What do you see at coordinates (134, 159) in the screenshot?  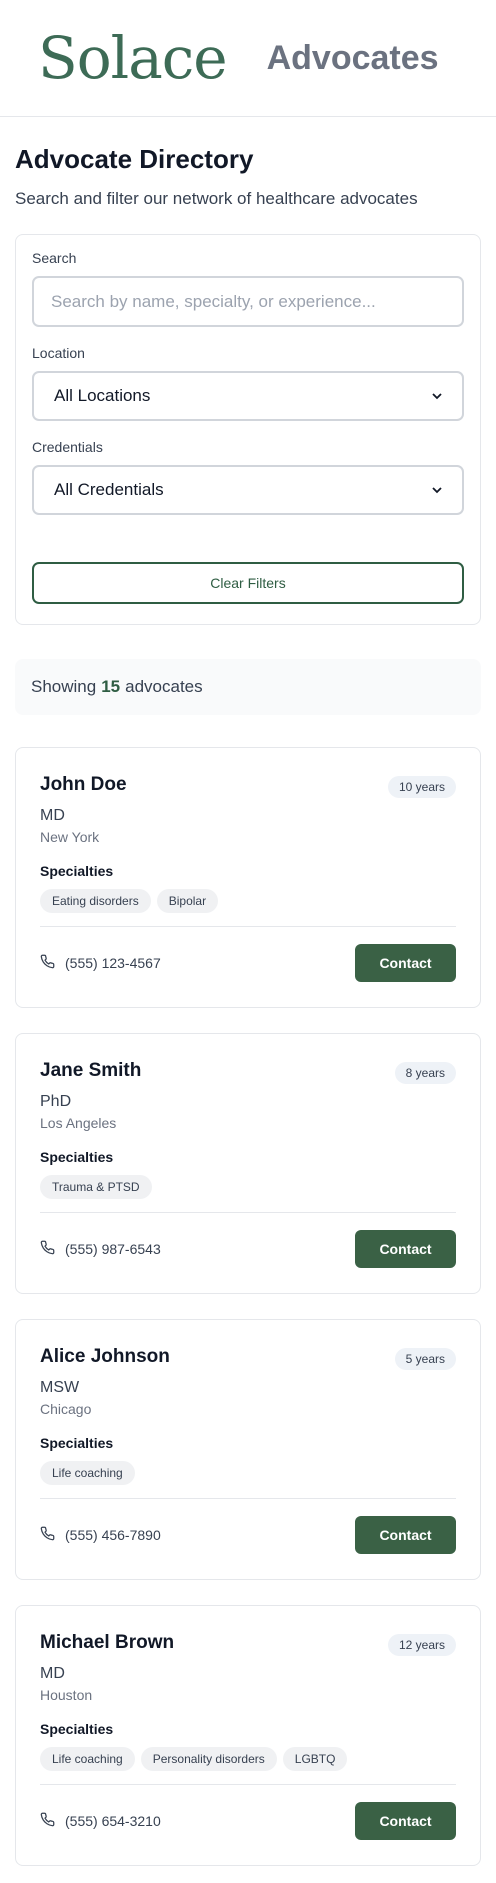 I see `page-title: Advocate Directory` at bounding box center [134, 159].